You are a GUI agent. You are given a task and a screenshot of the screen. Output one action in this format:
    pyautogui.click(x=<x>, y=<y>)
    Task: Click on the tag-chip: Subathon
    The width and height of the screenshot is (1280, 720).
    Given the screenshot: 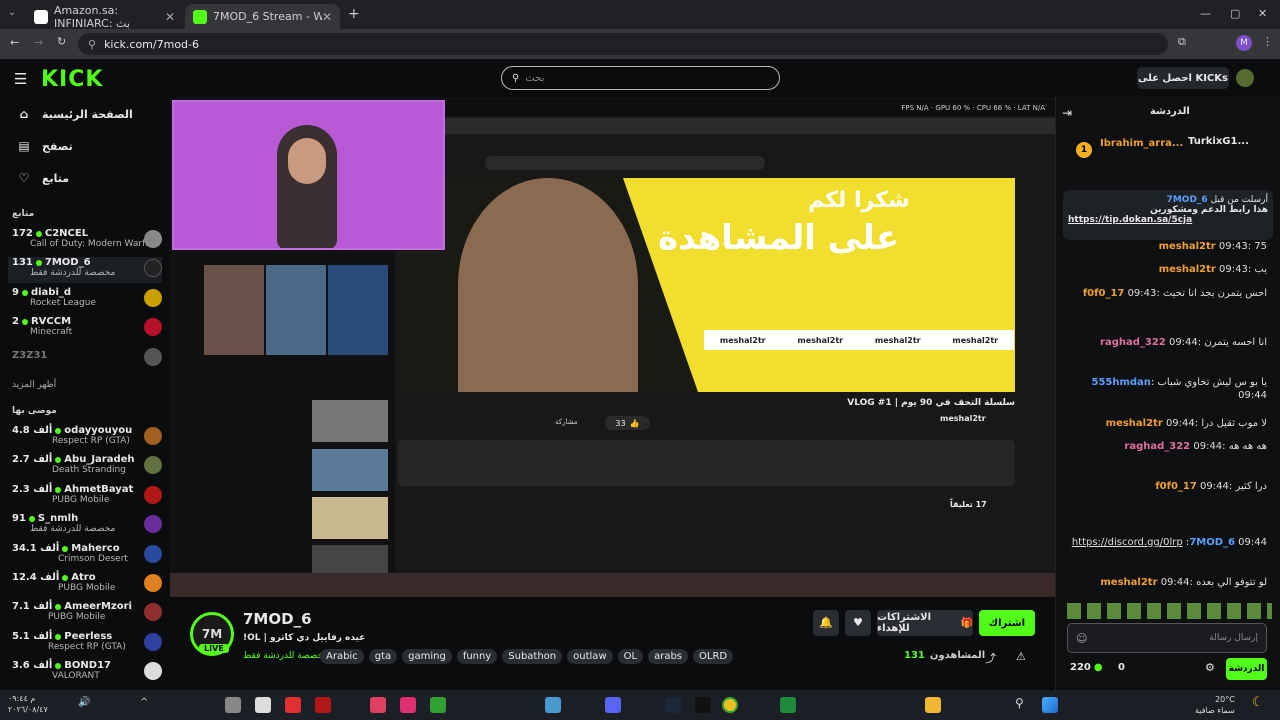 What is the action you would take?
    pyautogui.click(x=532, y=656)
    